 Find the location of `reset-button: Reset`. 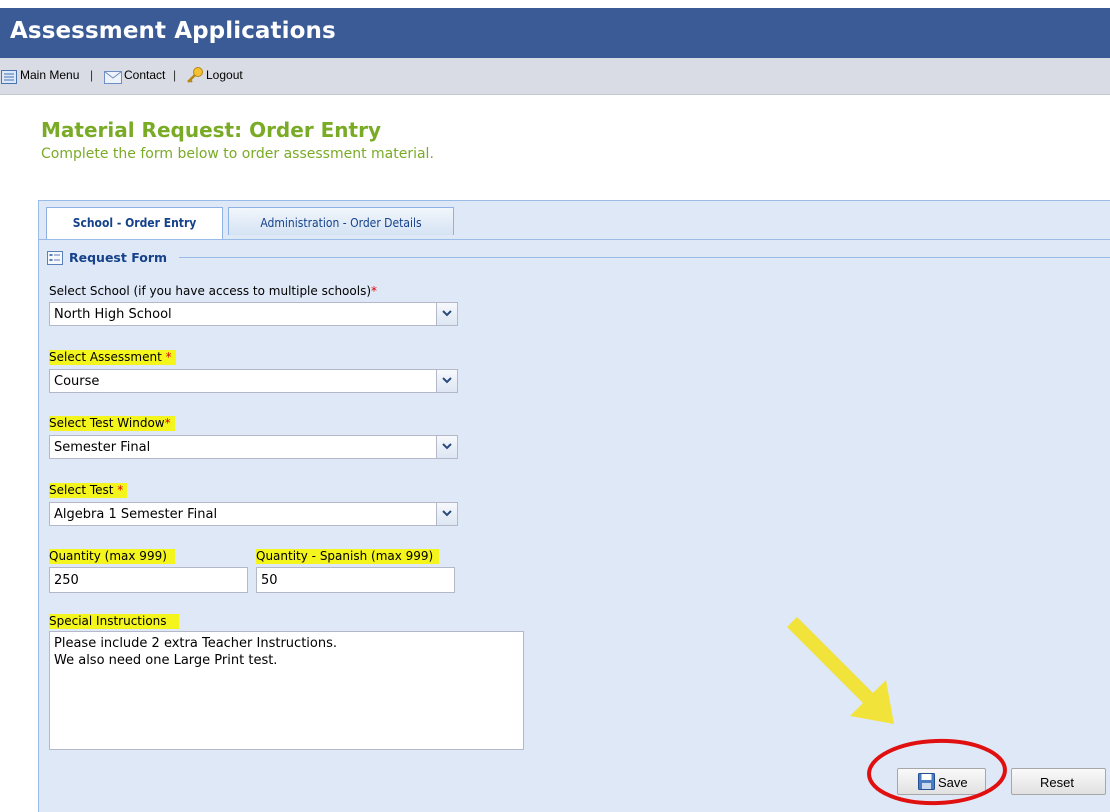

reset-button: Reset is located at coordinates (1058, 781).